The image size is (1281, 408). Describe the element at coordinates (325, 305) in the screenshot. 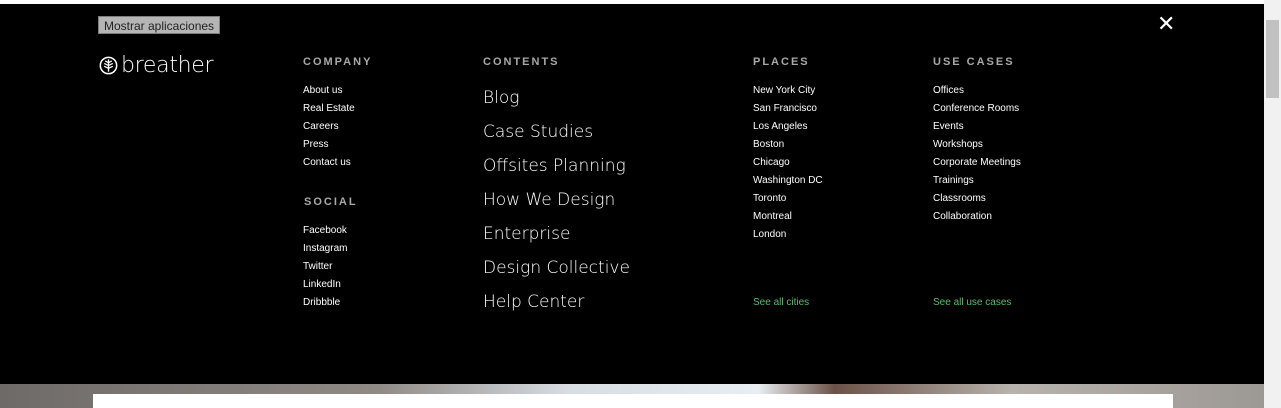

I see `social-link: Dribbble` at that location.